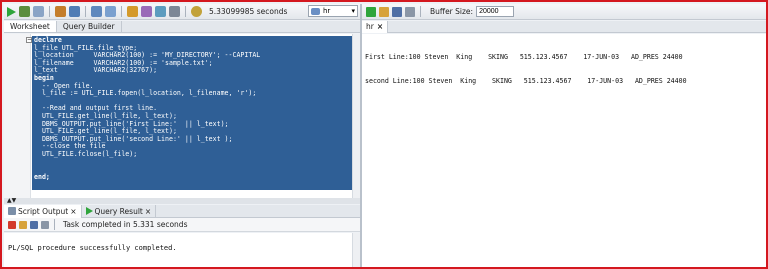 The width and height of the screenshot is (768, 269). I want to click on code-line: l_text VARCHAR2(32767);, so click(96, 70).